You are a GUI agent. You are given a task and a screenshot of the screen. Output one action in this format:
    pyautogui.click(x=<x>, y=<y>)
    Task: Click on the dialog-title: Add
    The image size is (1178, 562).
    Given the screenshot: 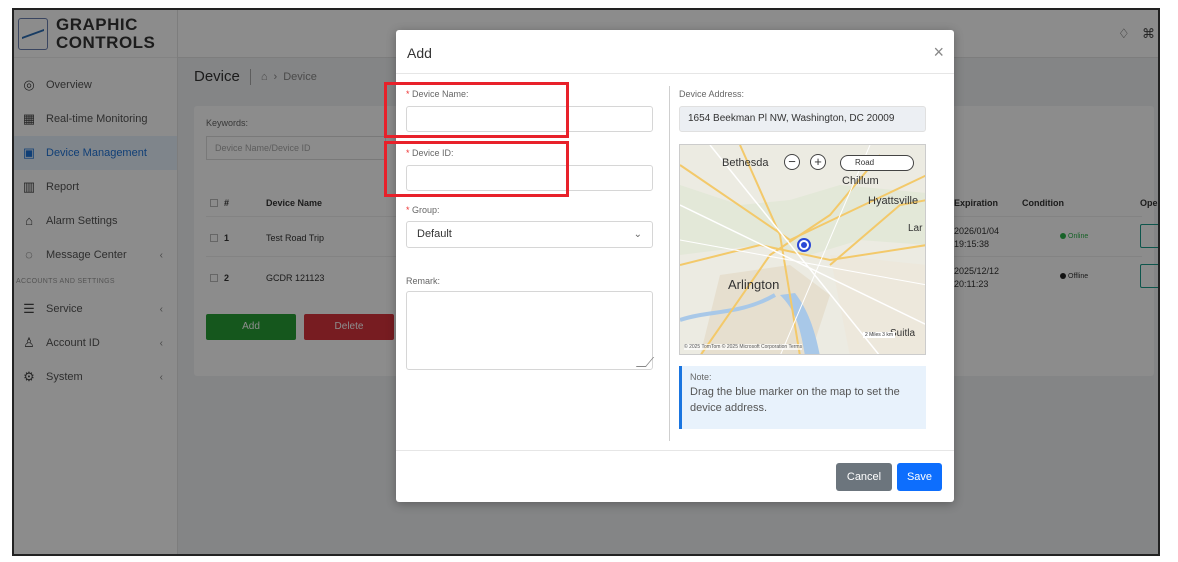 What is the action you would take?
    pyautogui.click(x=419, y=53)
    